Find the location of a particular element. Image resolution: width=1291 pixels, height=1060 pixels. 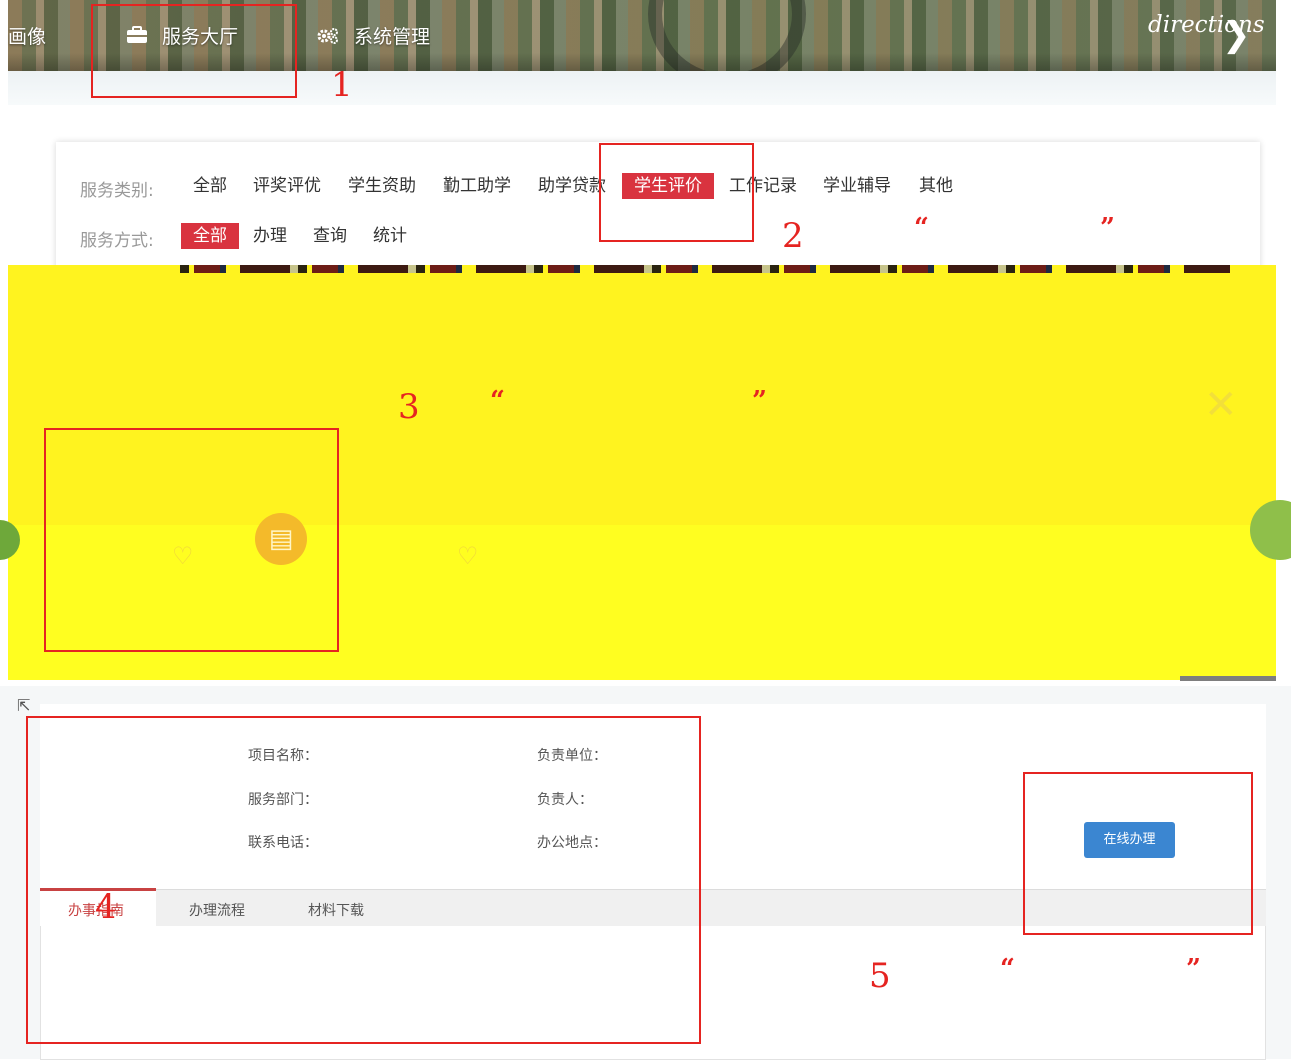

nav-label-system-admin: 系统管理 is located at coordinates (392, 37).